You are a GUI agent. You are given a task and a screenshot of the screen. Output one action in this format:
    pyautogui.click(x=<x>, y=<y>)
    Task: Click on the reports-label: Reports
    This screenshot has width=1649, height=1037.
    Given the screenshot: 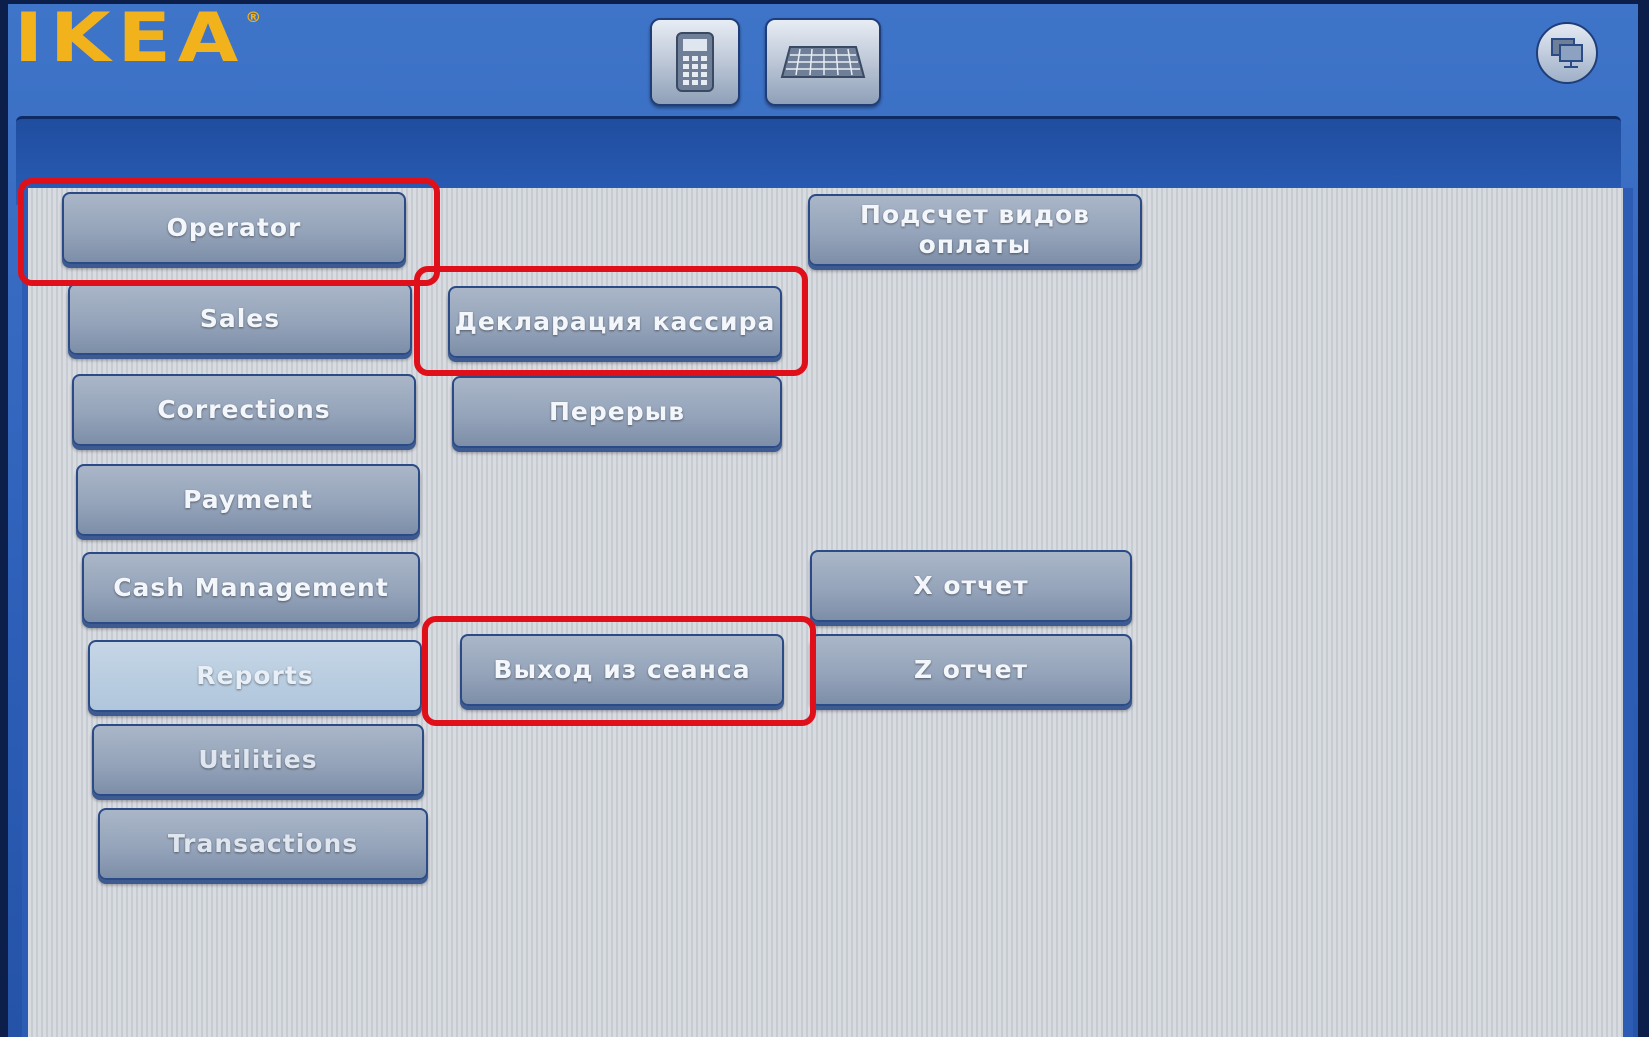 What is the action you would take?
    pyautogui.click(x=255, y=675)
    